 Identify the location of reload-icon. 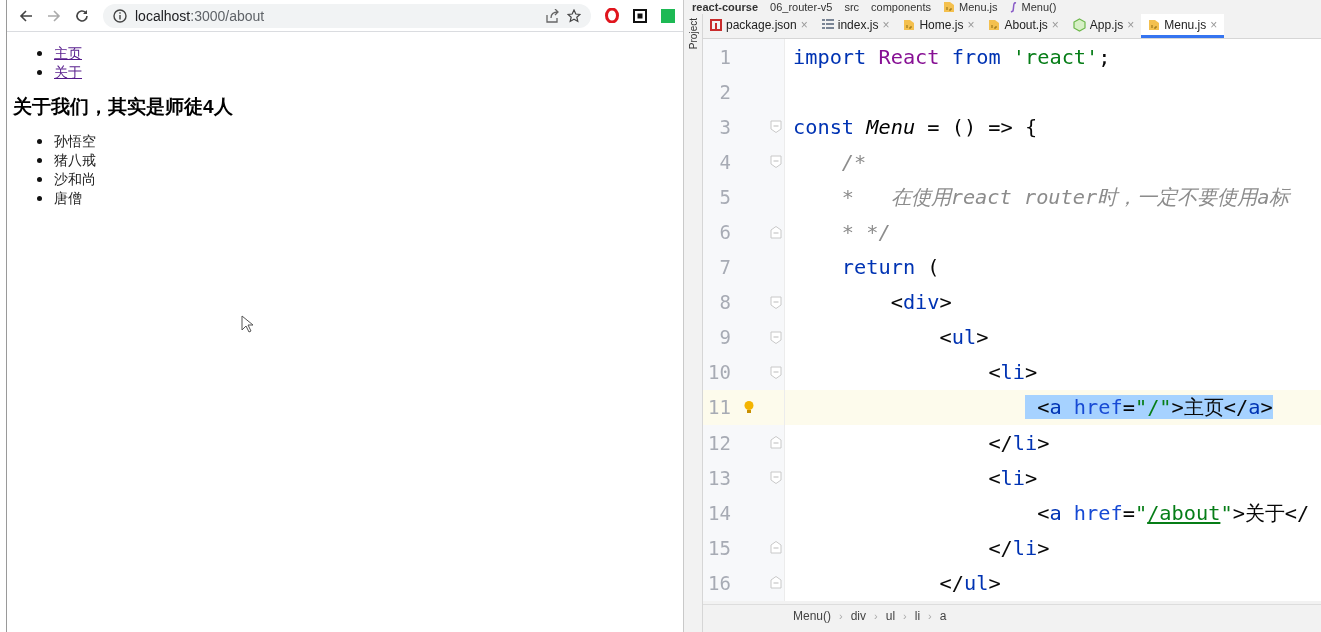
(82, 15).